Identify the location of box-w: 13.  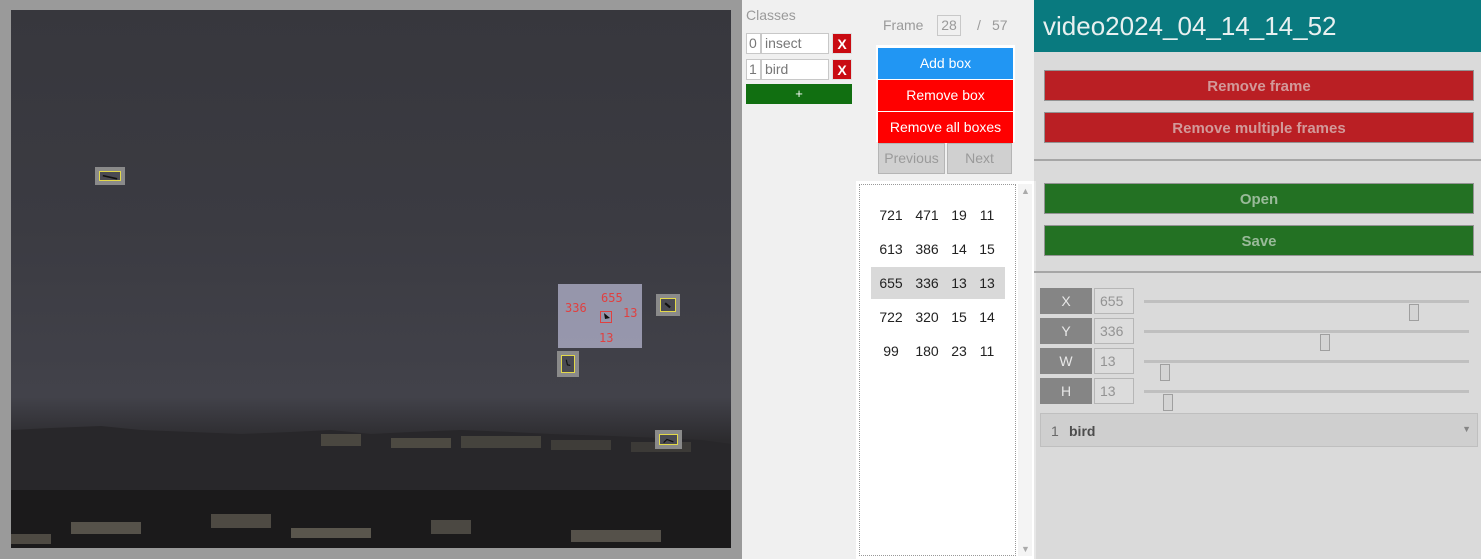
(959, 283).